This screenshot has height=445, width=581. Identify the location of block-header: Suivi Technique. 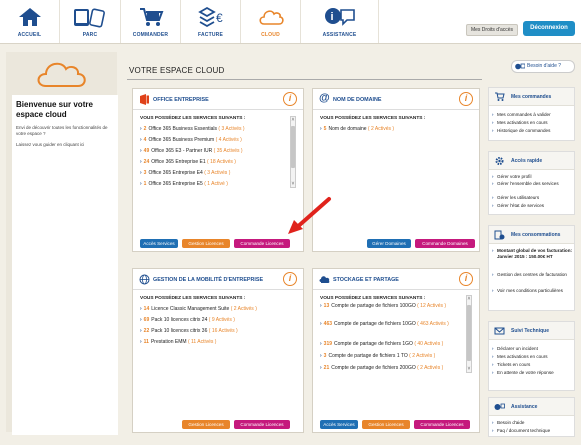
(531, 331).